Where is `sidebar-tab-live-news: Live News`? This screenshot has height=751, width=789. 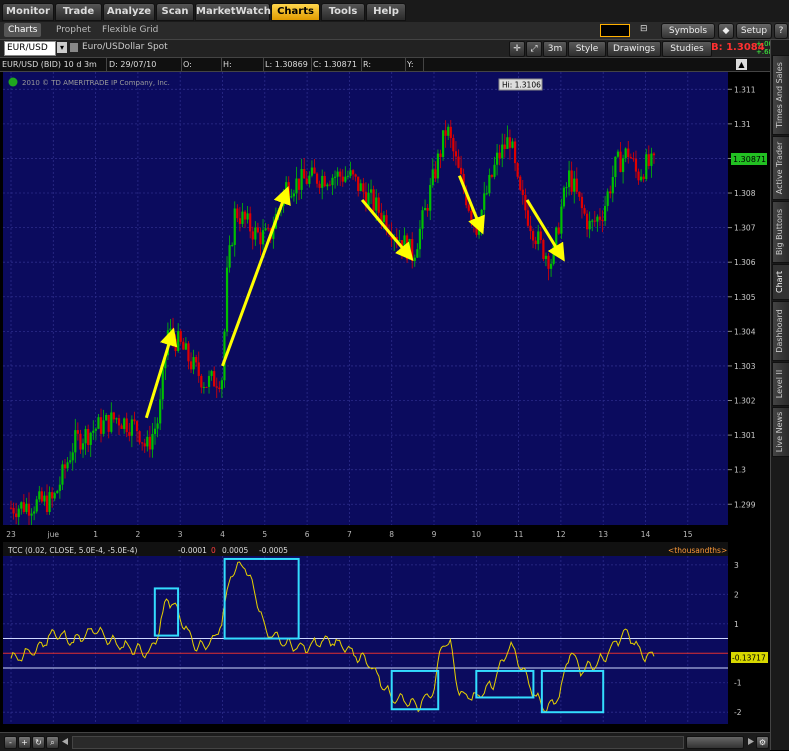
sidebar-tab-live-news: Live News is located at coordinates (780, 432).